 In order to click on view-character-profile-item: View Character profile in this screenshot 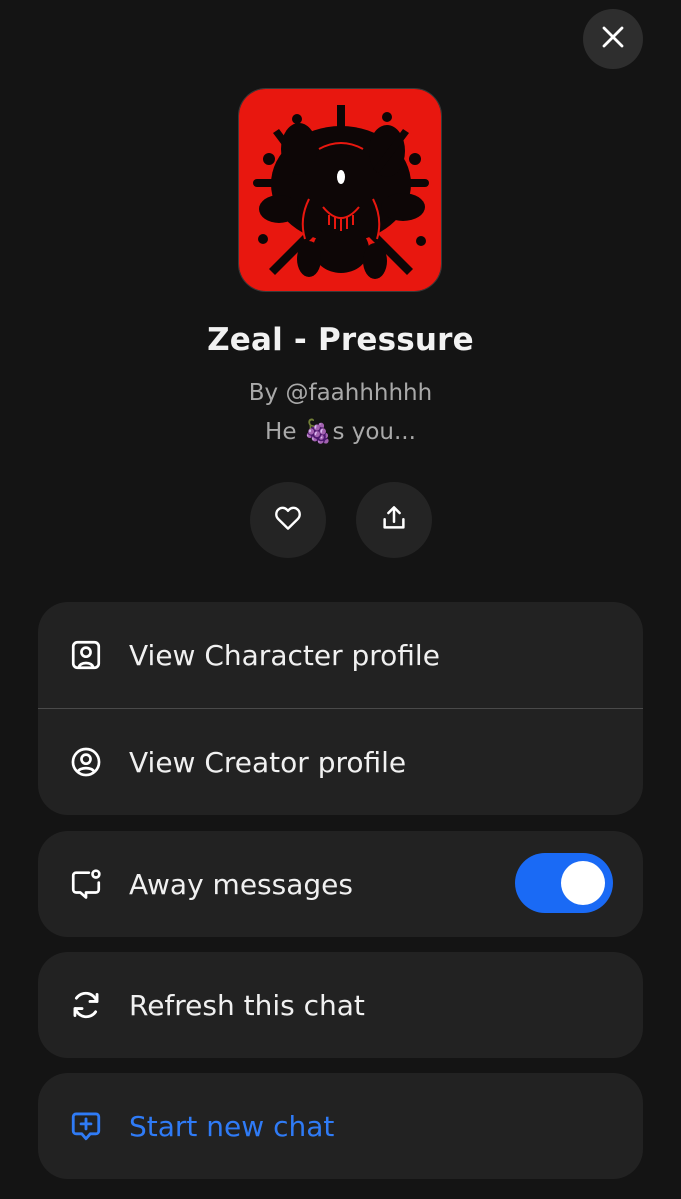, I will do `click(340, 655)`.